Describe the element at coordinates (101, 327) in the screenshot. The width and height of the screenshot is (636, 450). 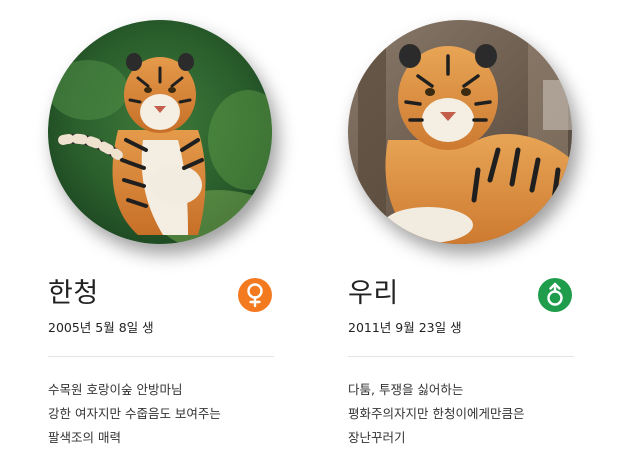
I see `tiger-birthdate: 2005년 5월 8일 생` at that location.